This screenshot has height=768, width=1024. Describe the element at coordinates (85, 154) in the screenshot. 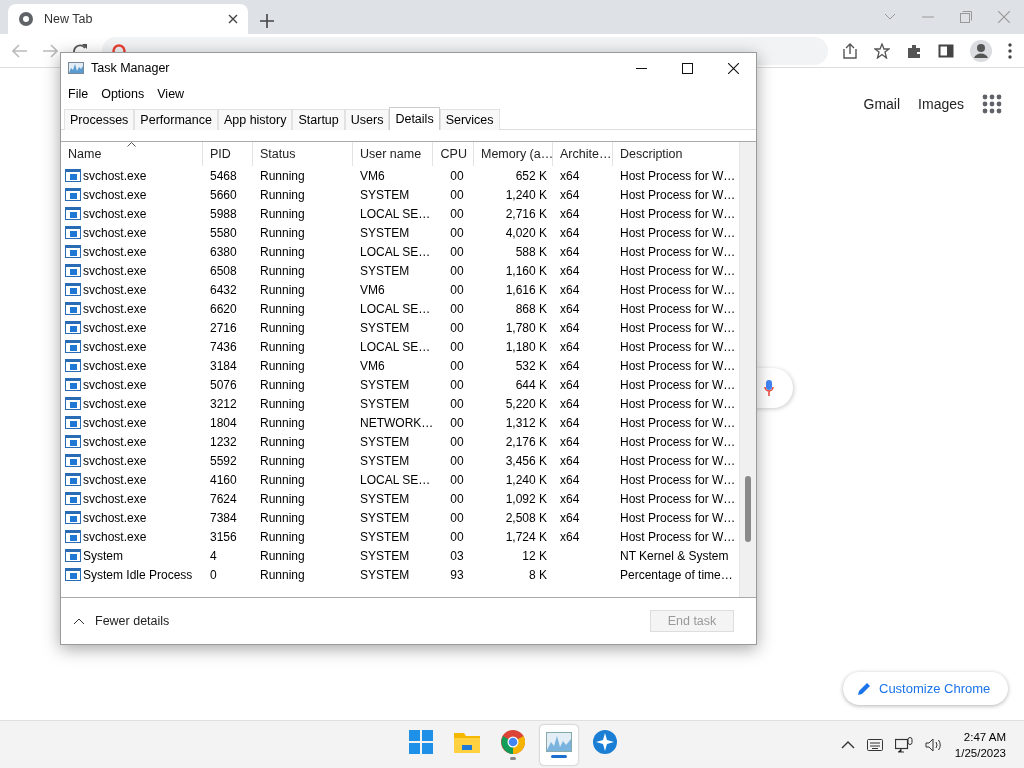

I see `column-header: Name` at that location.